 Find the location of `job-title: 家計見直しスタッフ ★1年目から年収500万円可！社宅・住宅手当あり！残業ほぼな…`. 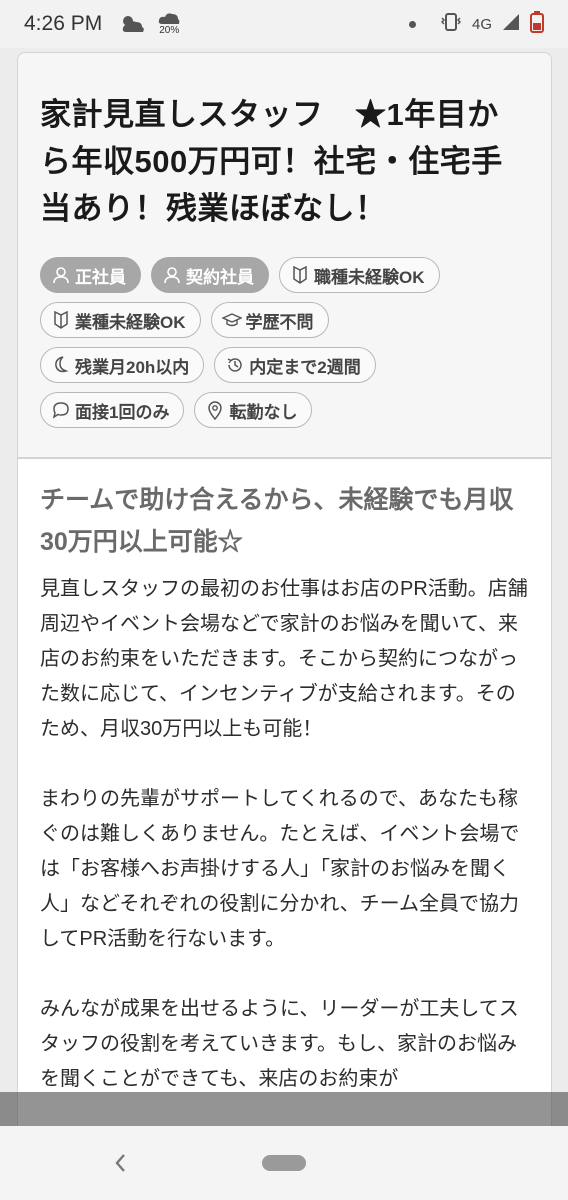

job-title: 家計見直しスタッフ ★1年目から年収500万円可！社宅・住宅手当あり！残業ほぼな… is located at coordinates (271, 161).